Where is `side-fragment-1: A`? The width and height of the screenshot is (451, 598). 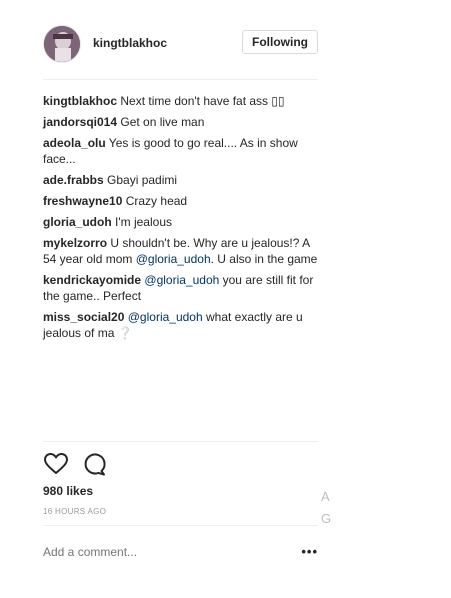
side-fragment-1: A is located at coordinates (325, 496).